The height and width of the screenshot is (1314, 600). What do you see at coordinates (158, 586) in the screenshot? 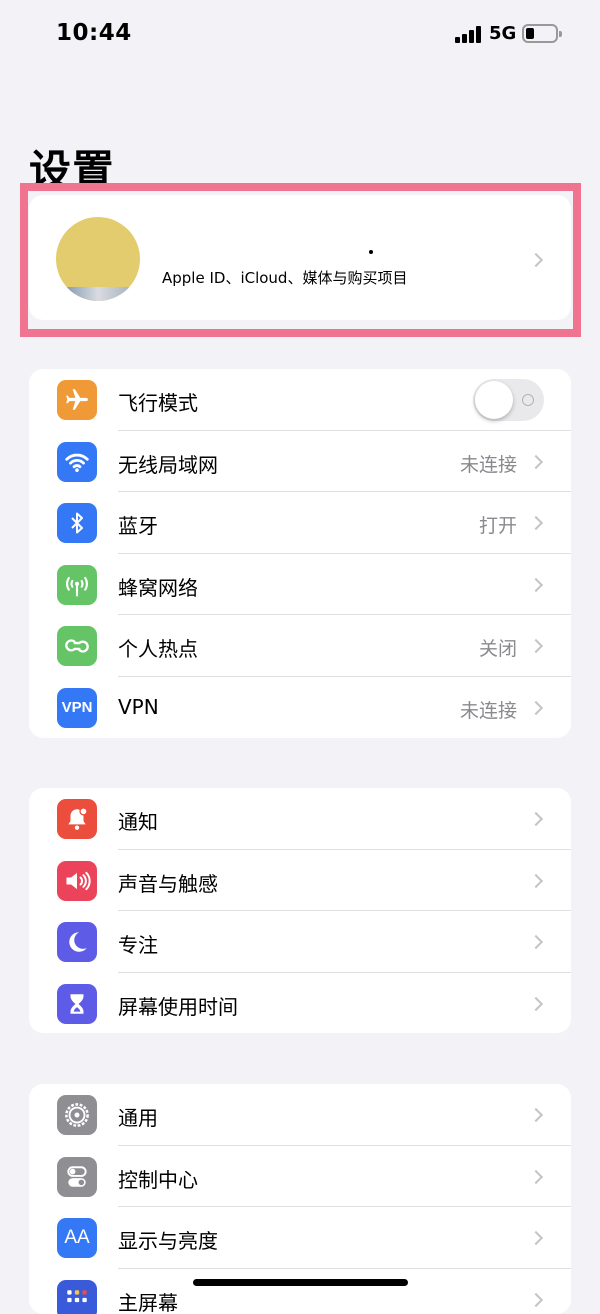
I see `row-label: 蜂窝网络` at bounding box center [158, 586].